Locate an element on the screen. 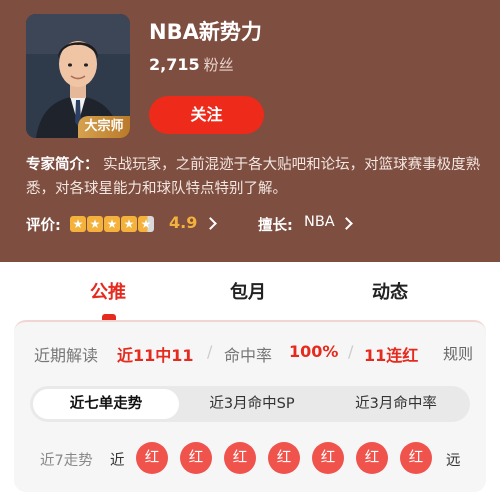 The image size is (500, 492). trend-far-label: 远 is located at coordinates (453, 461).